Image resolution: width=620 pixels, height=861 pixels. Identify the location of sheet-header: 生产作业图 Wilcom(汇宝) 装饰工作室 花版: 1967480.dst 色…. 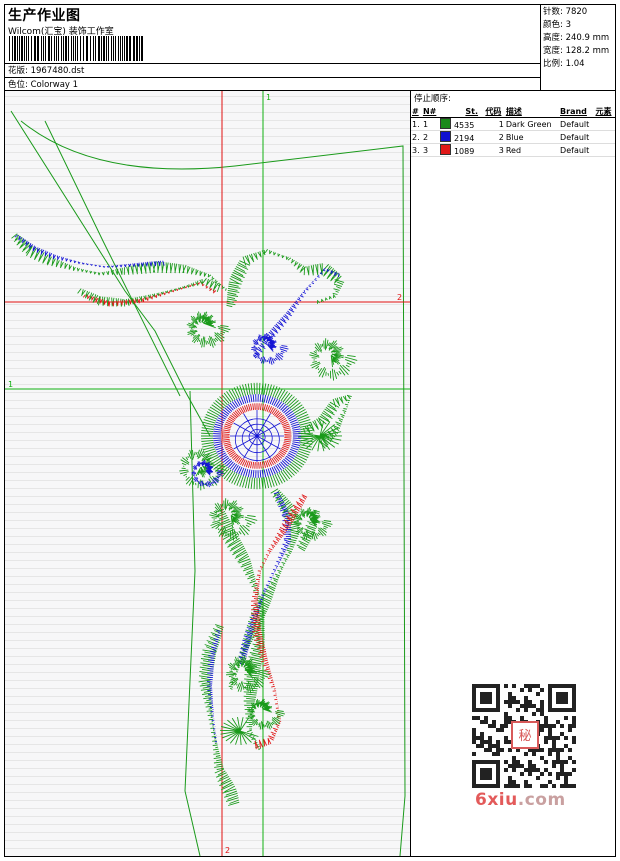
(310, 48).